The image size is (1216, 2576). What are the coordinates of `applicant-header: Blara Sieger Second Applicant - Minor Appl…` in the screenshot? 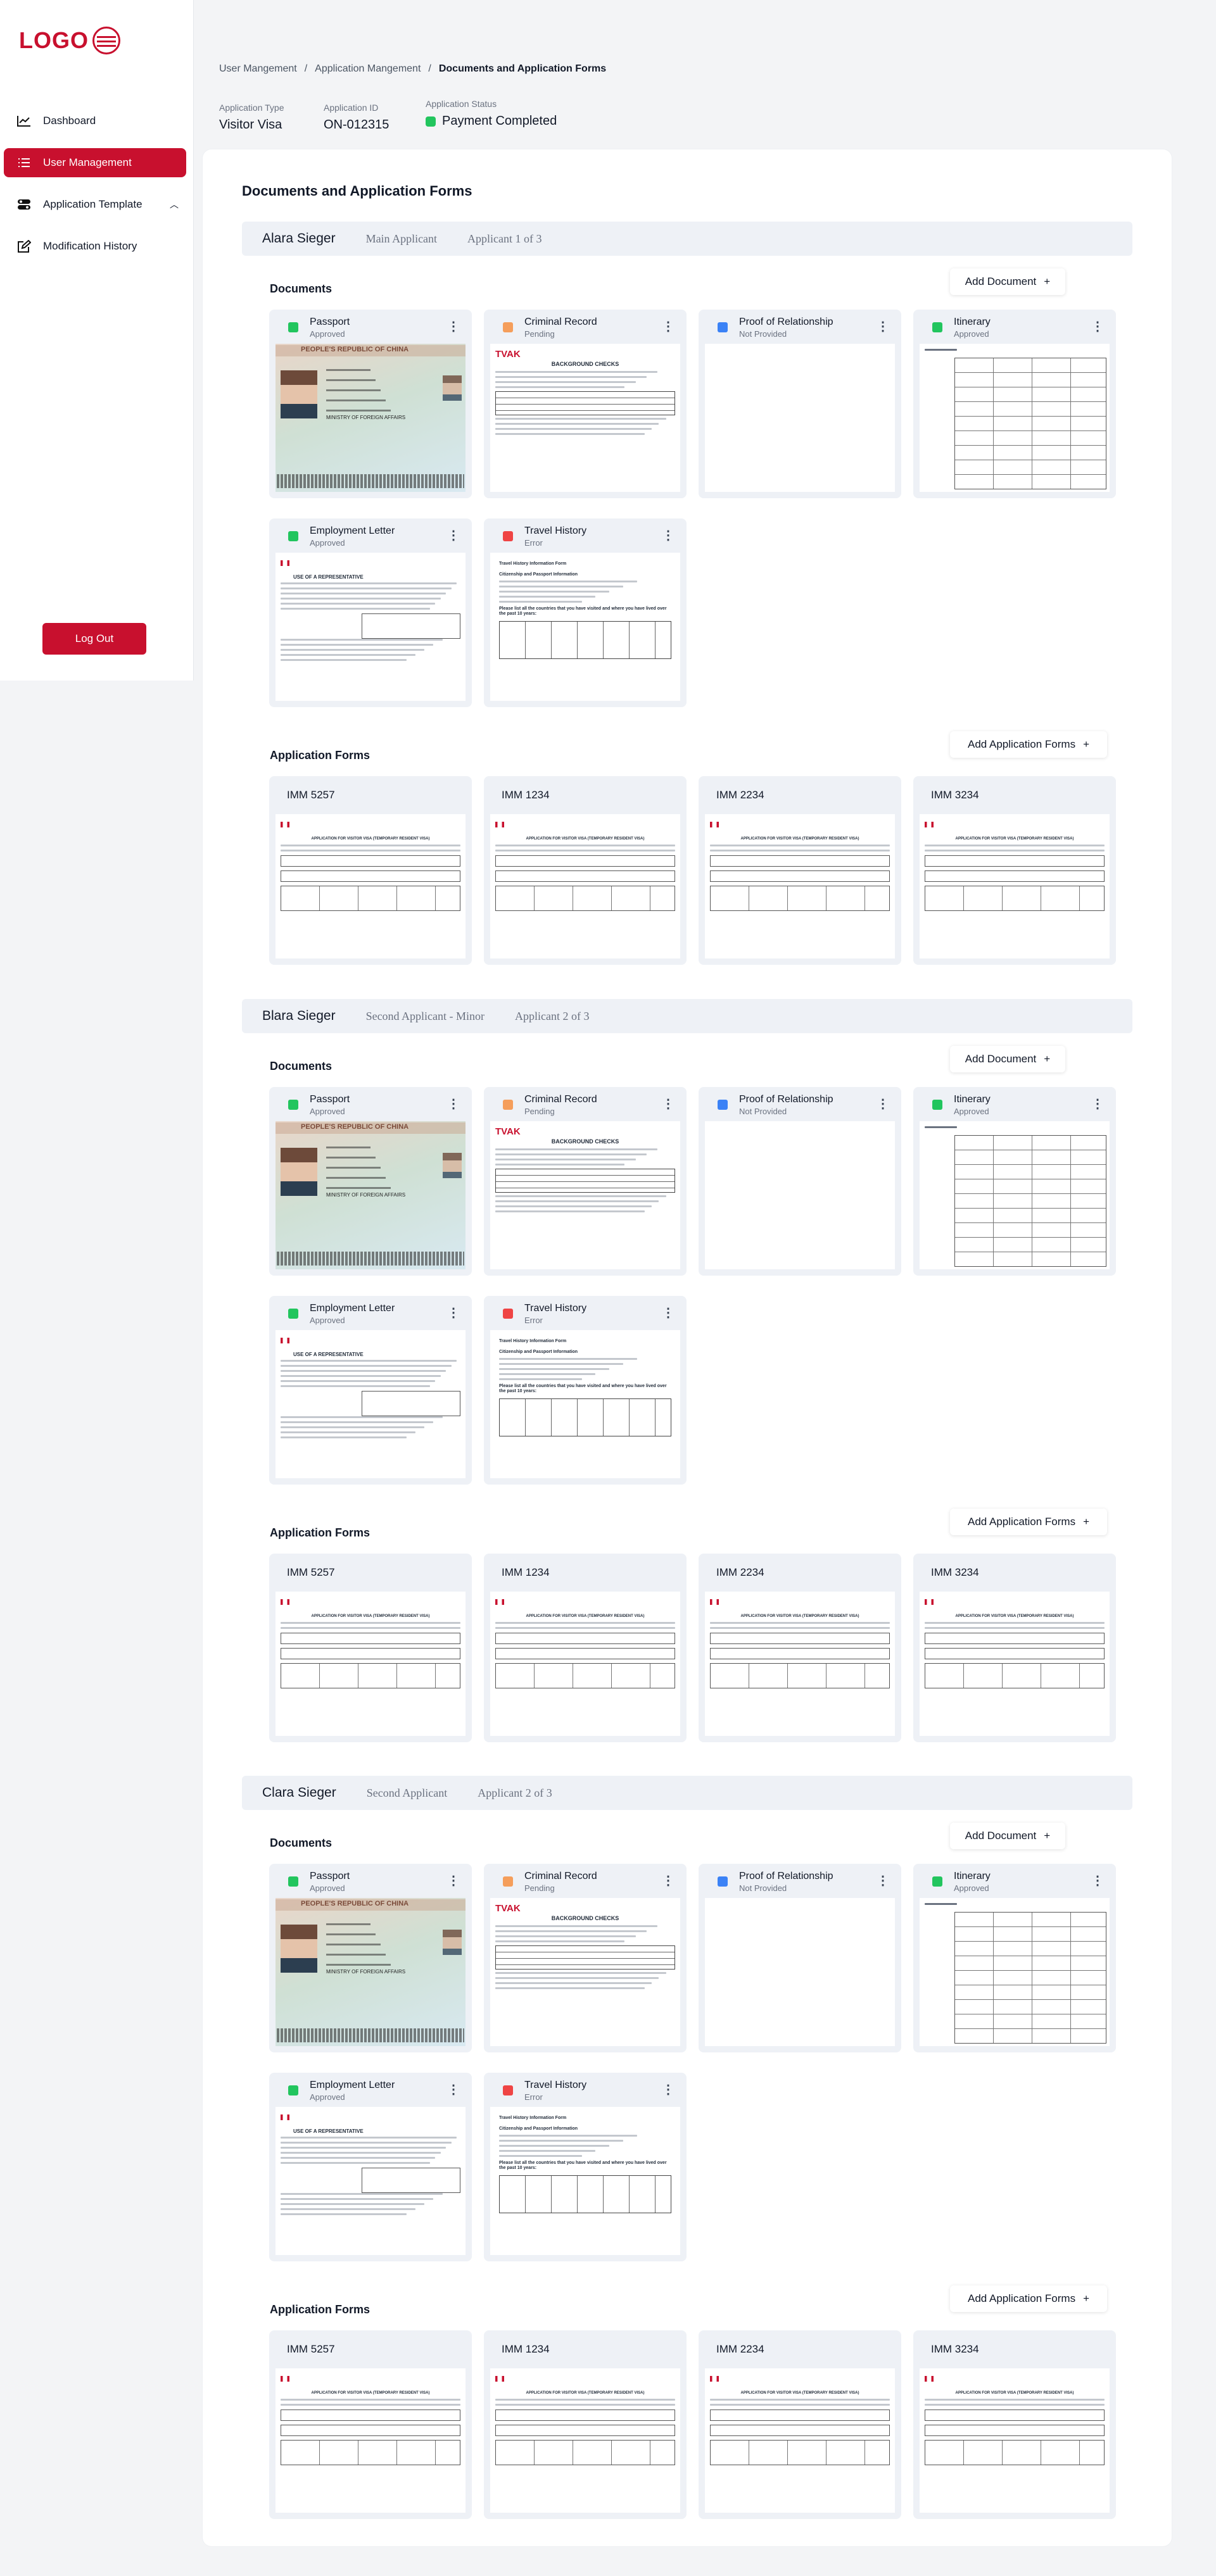 It's located at (687, 1016).